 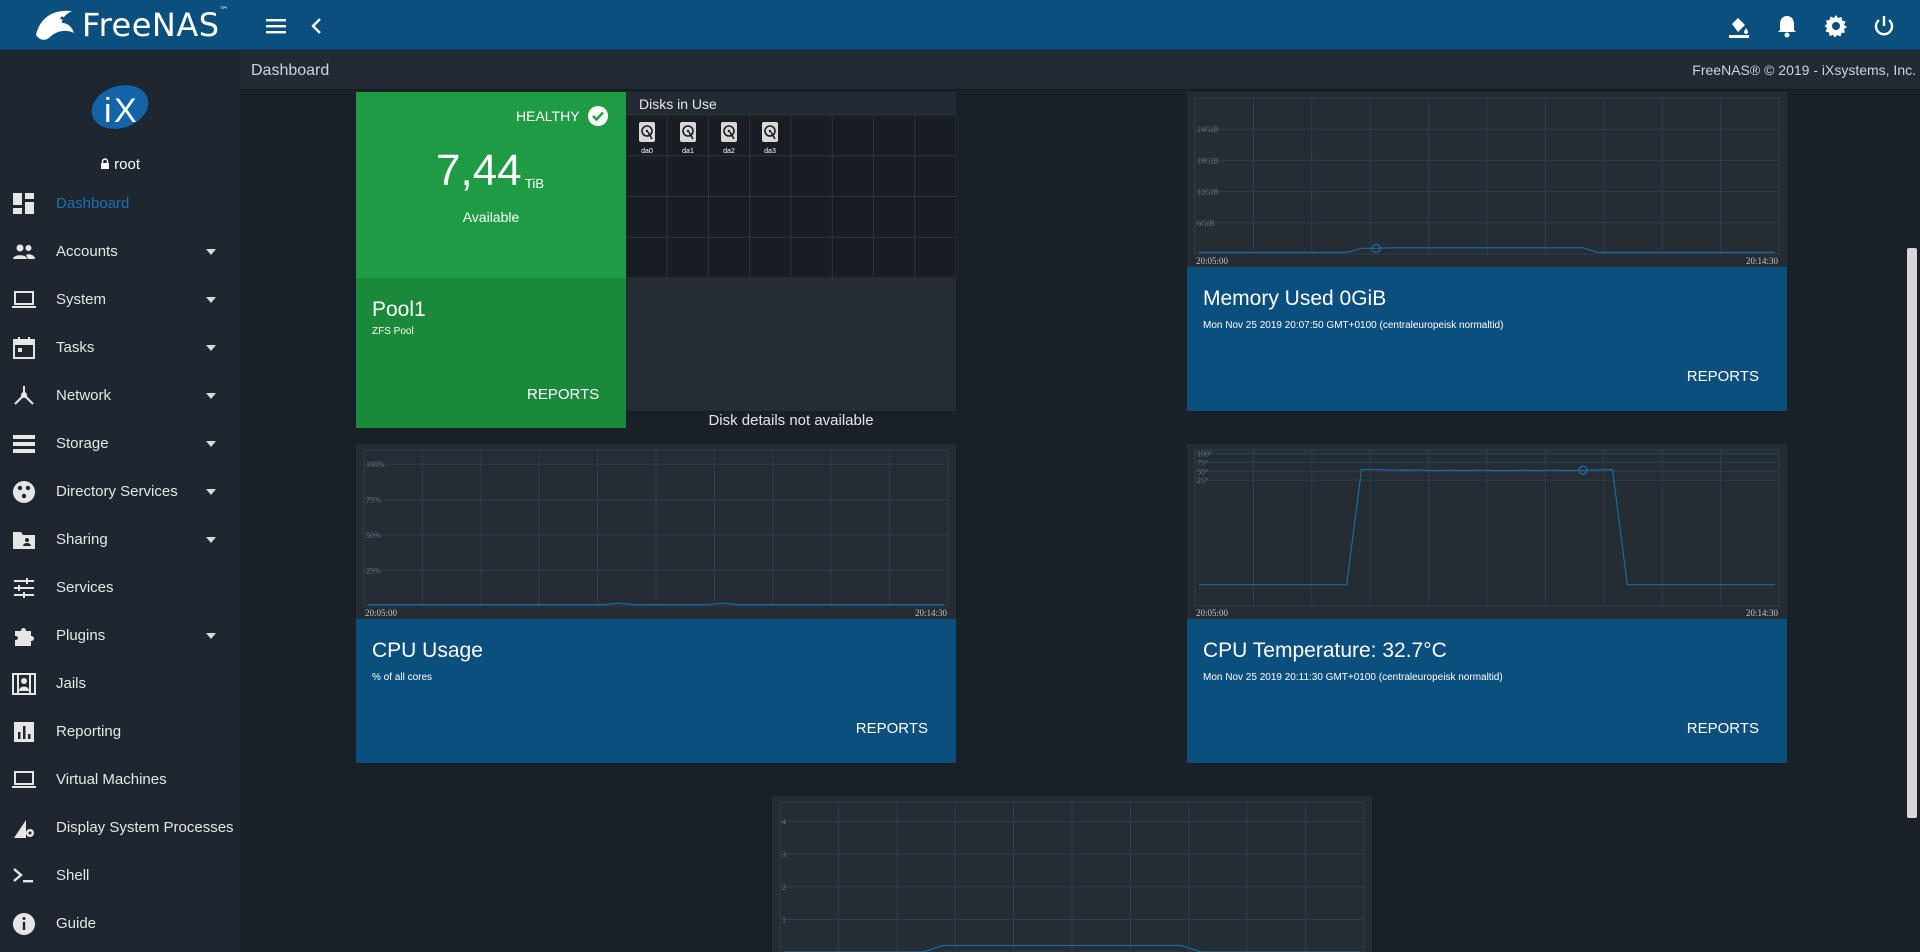 I want to click on pool-reports-button: REPORTS, so click(x=563, y=394).